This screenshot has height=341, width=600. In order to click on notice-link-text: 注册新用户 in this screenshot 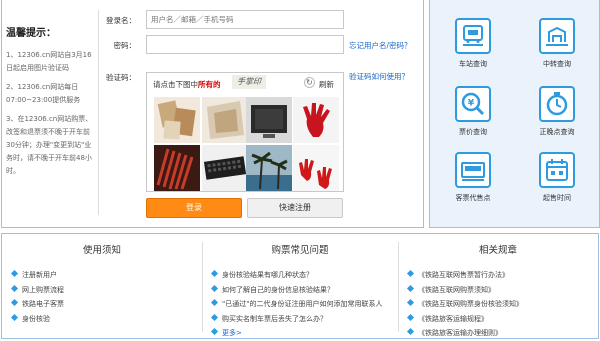, I will do `click(39, 275)`.